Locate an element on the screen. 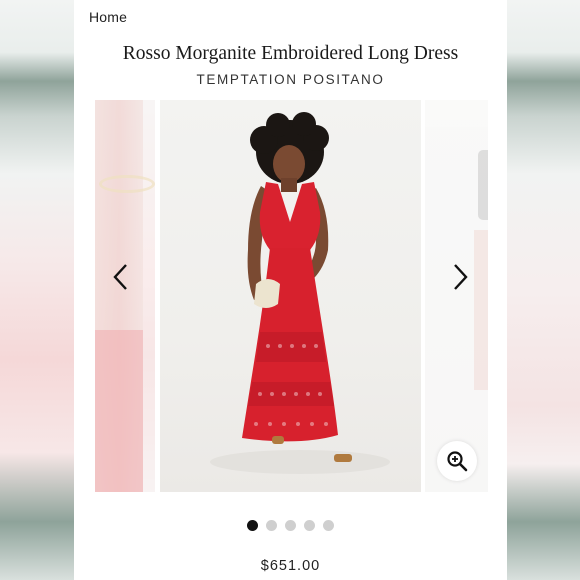  bracelet-detail is located at coordinates (127, 184).